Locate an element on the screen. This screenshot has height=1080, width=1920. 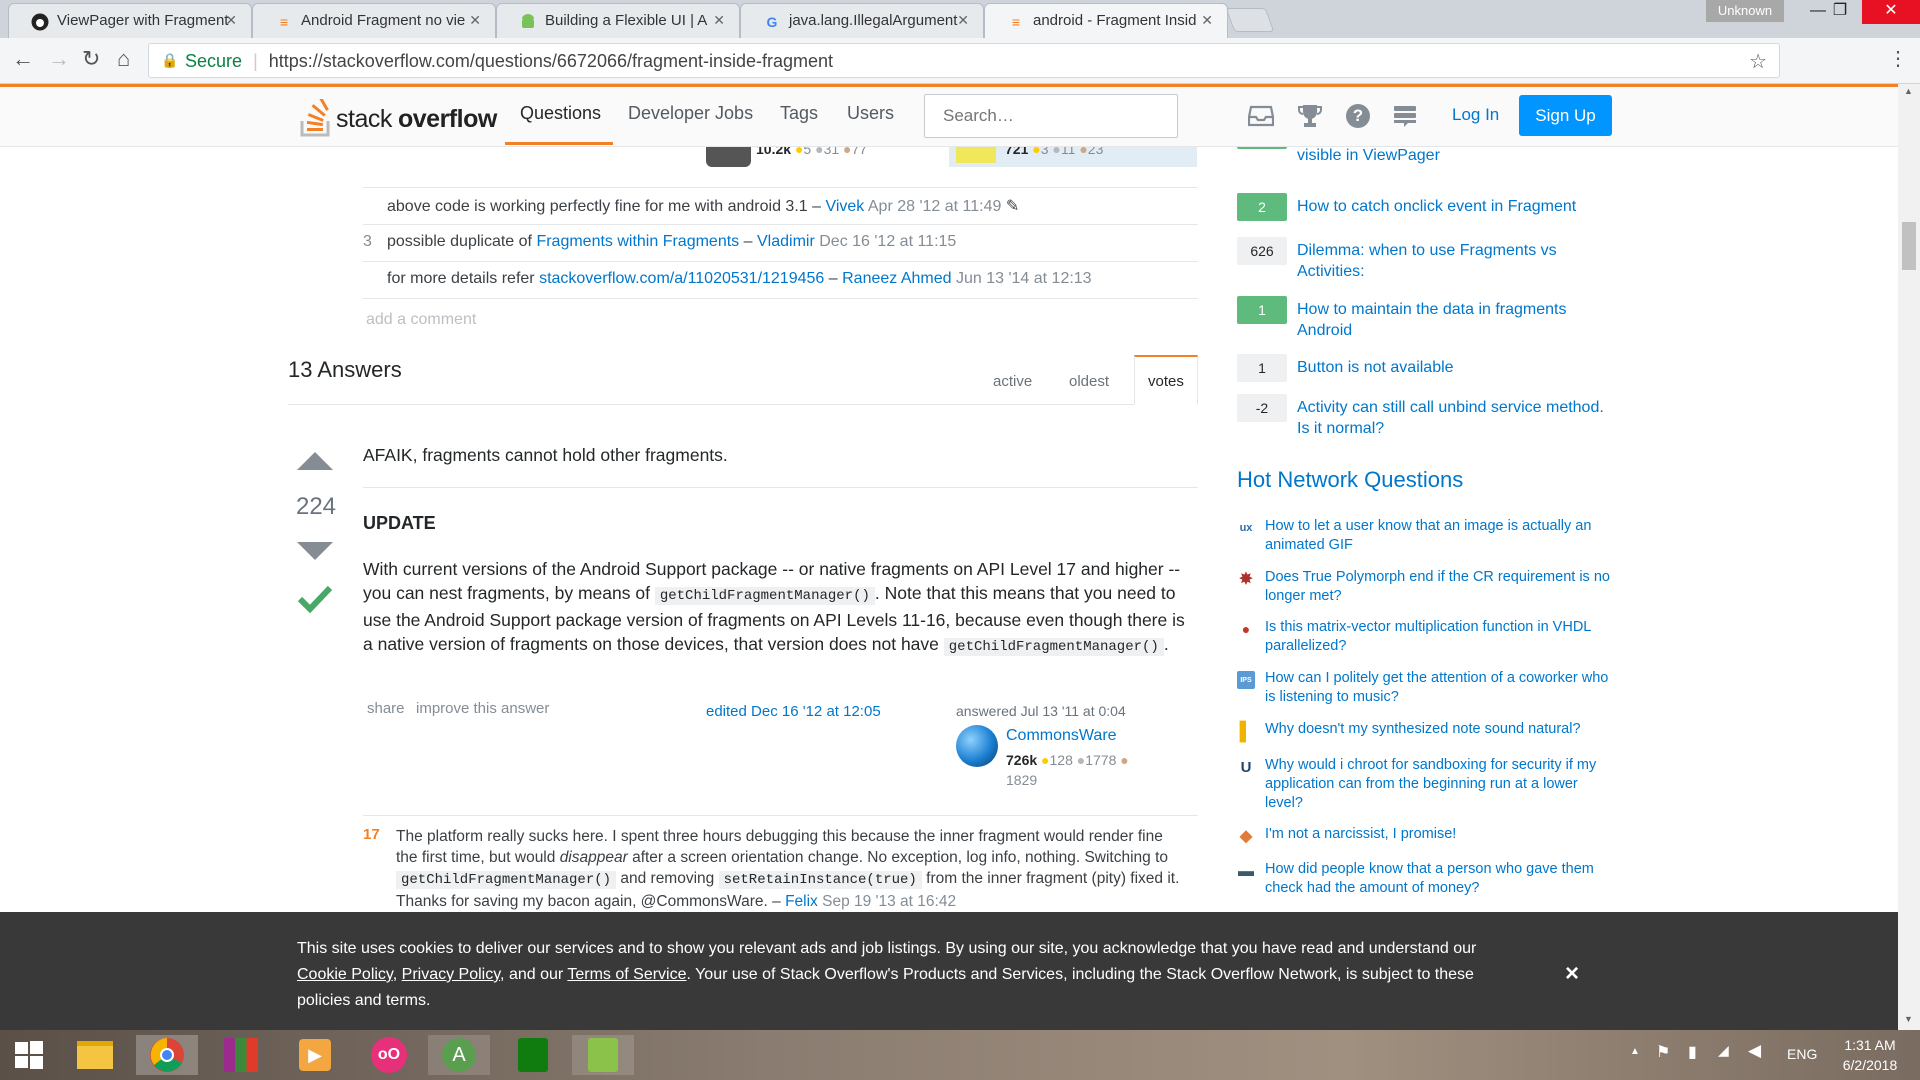
comment-date: Sep 19 '13 at 16:42 is located at coordinates (889, 901).